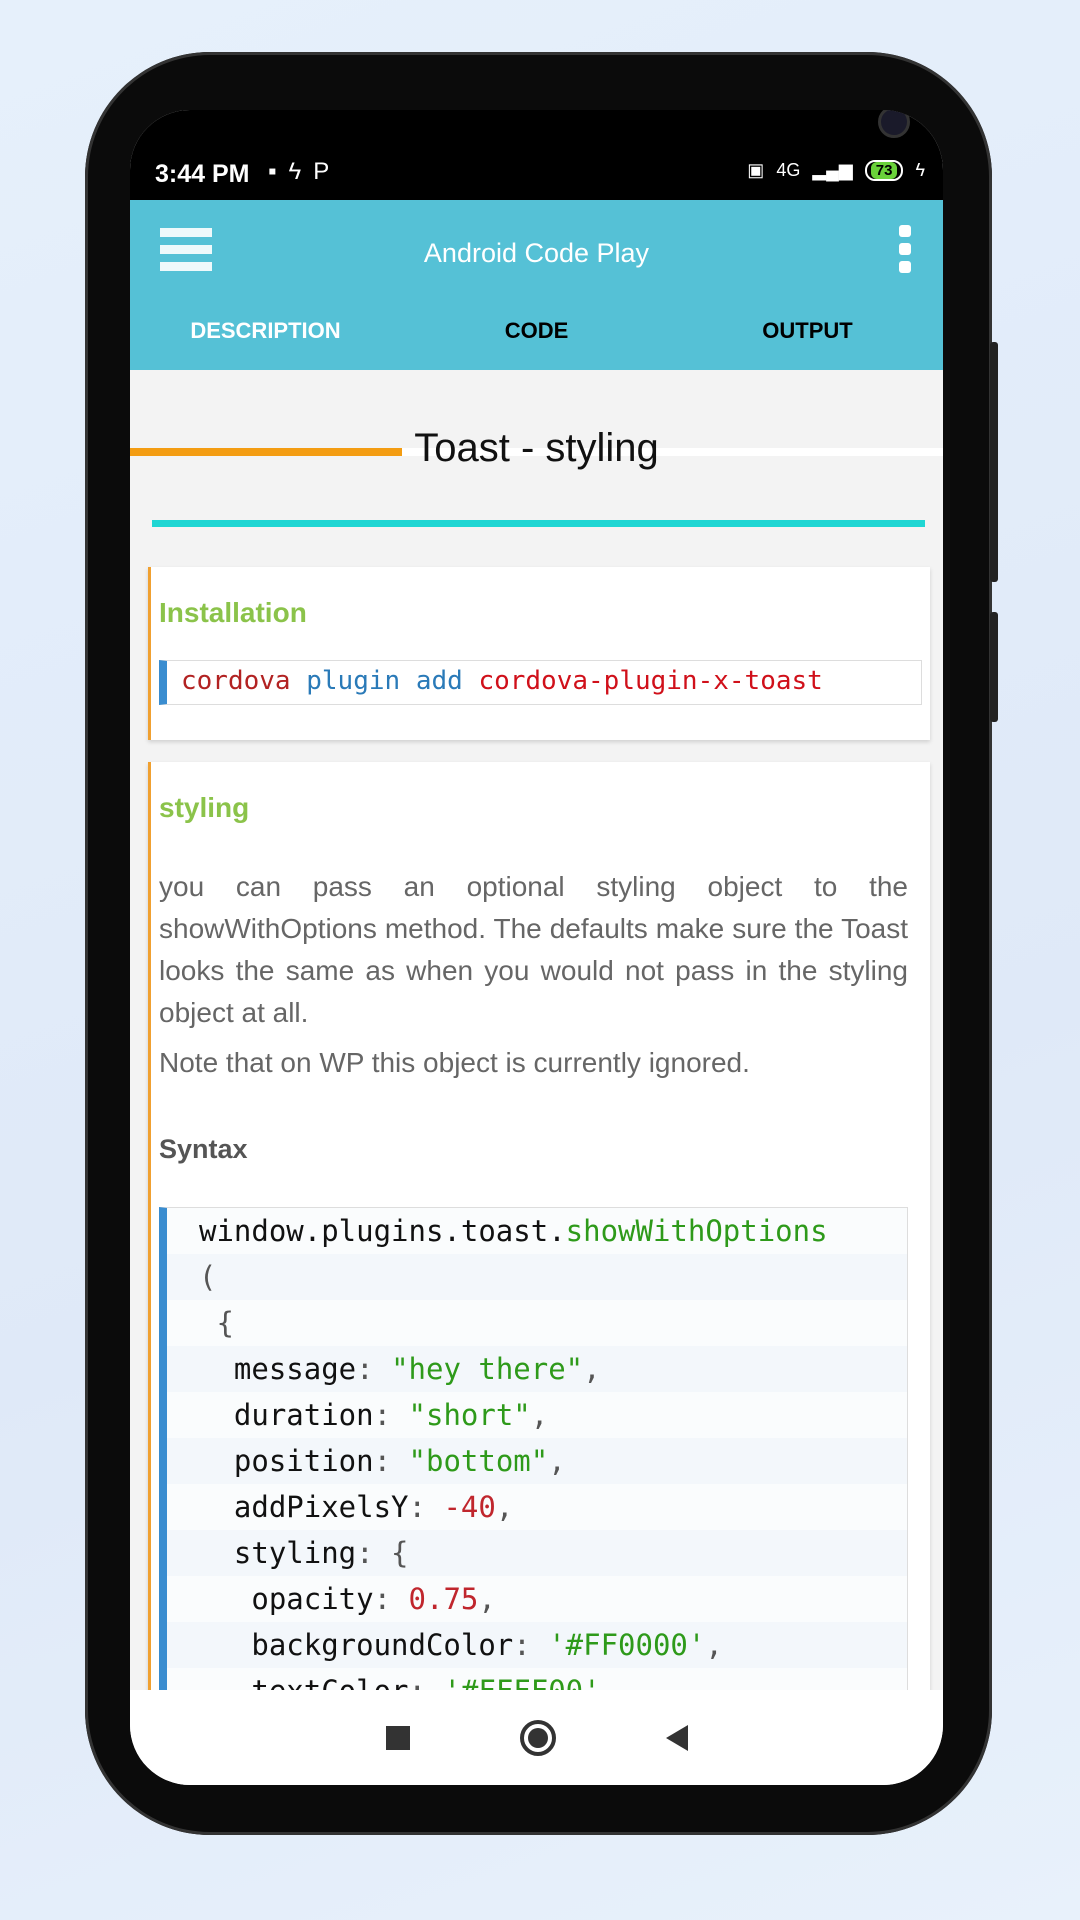 This screenshot has width=1080, height=1920. I want to click on code-token: 0.75, so click(443, 1599).